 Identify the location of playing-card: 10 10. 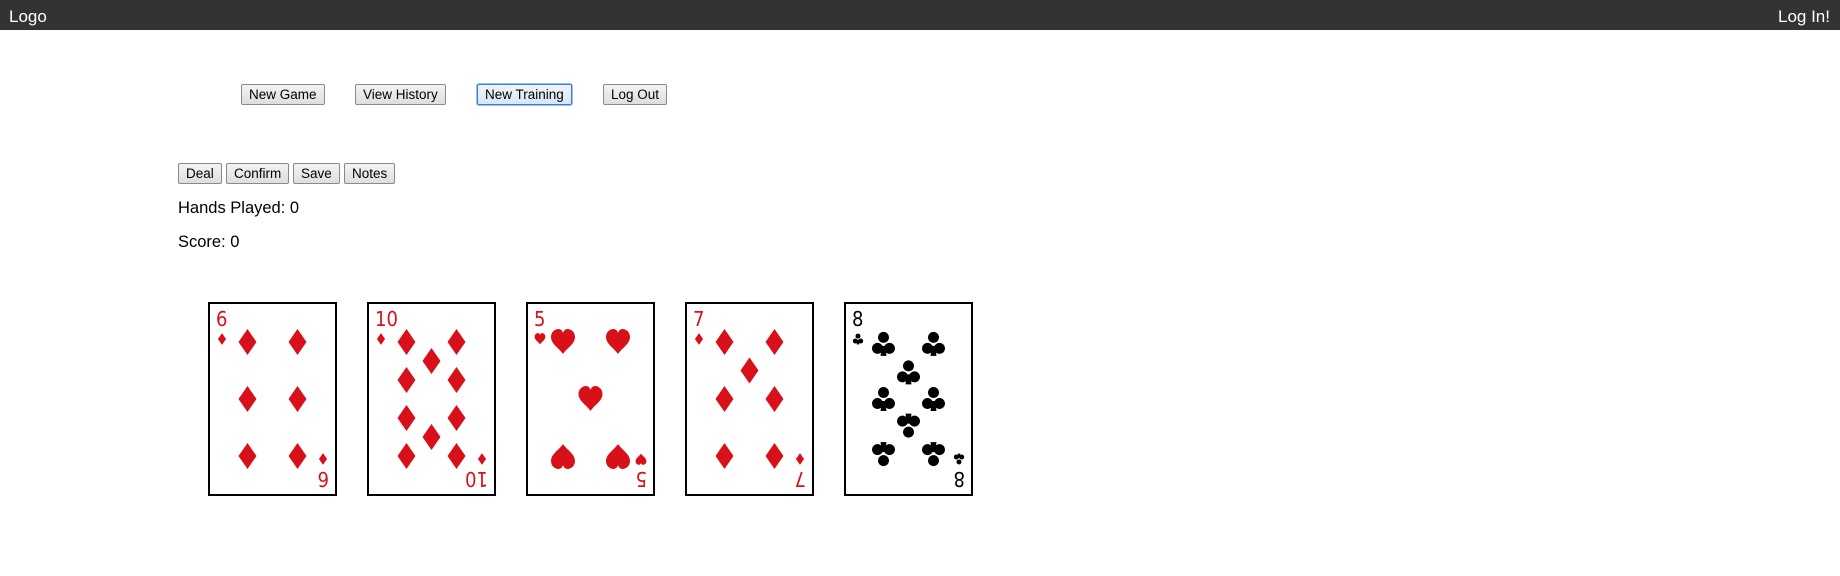
(431, 399).